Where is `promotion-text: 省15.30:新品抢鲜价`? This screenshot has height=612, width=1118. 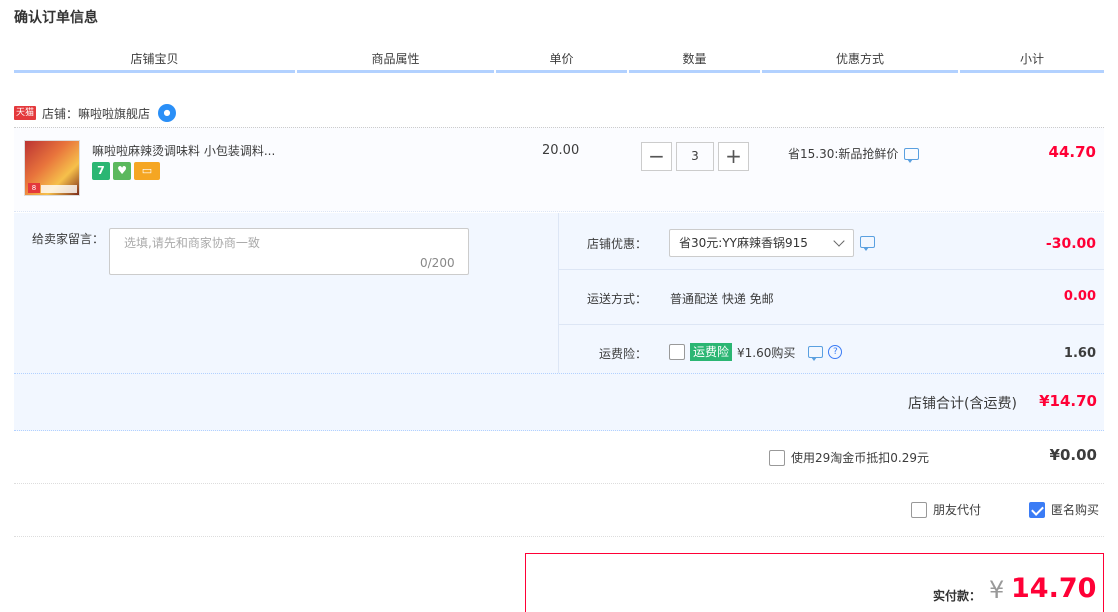
promotion-text: 省15.30:新品抢鲜价 is located at coordinates (843, 154).